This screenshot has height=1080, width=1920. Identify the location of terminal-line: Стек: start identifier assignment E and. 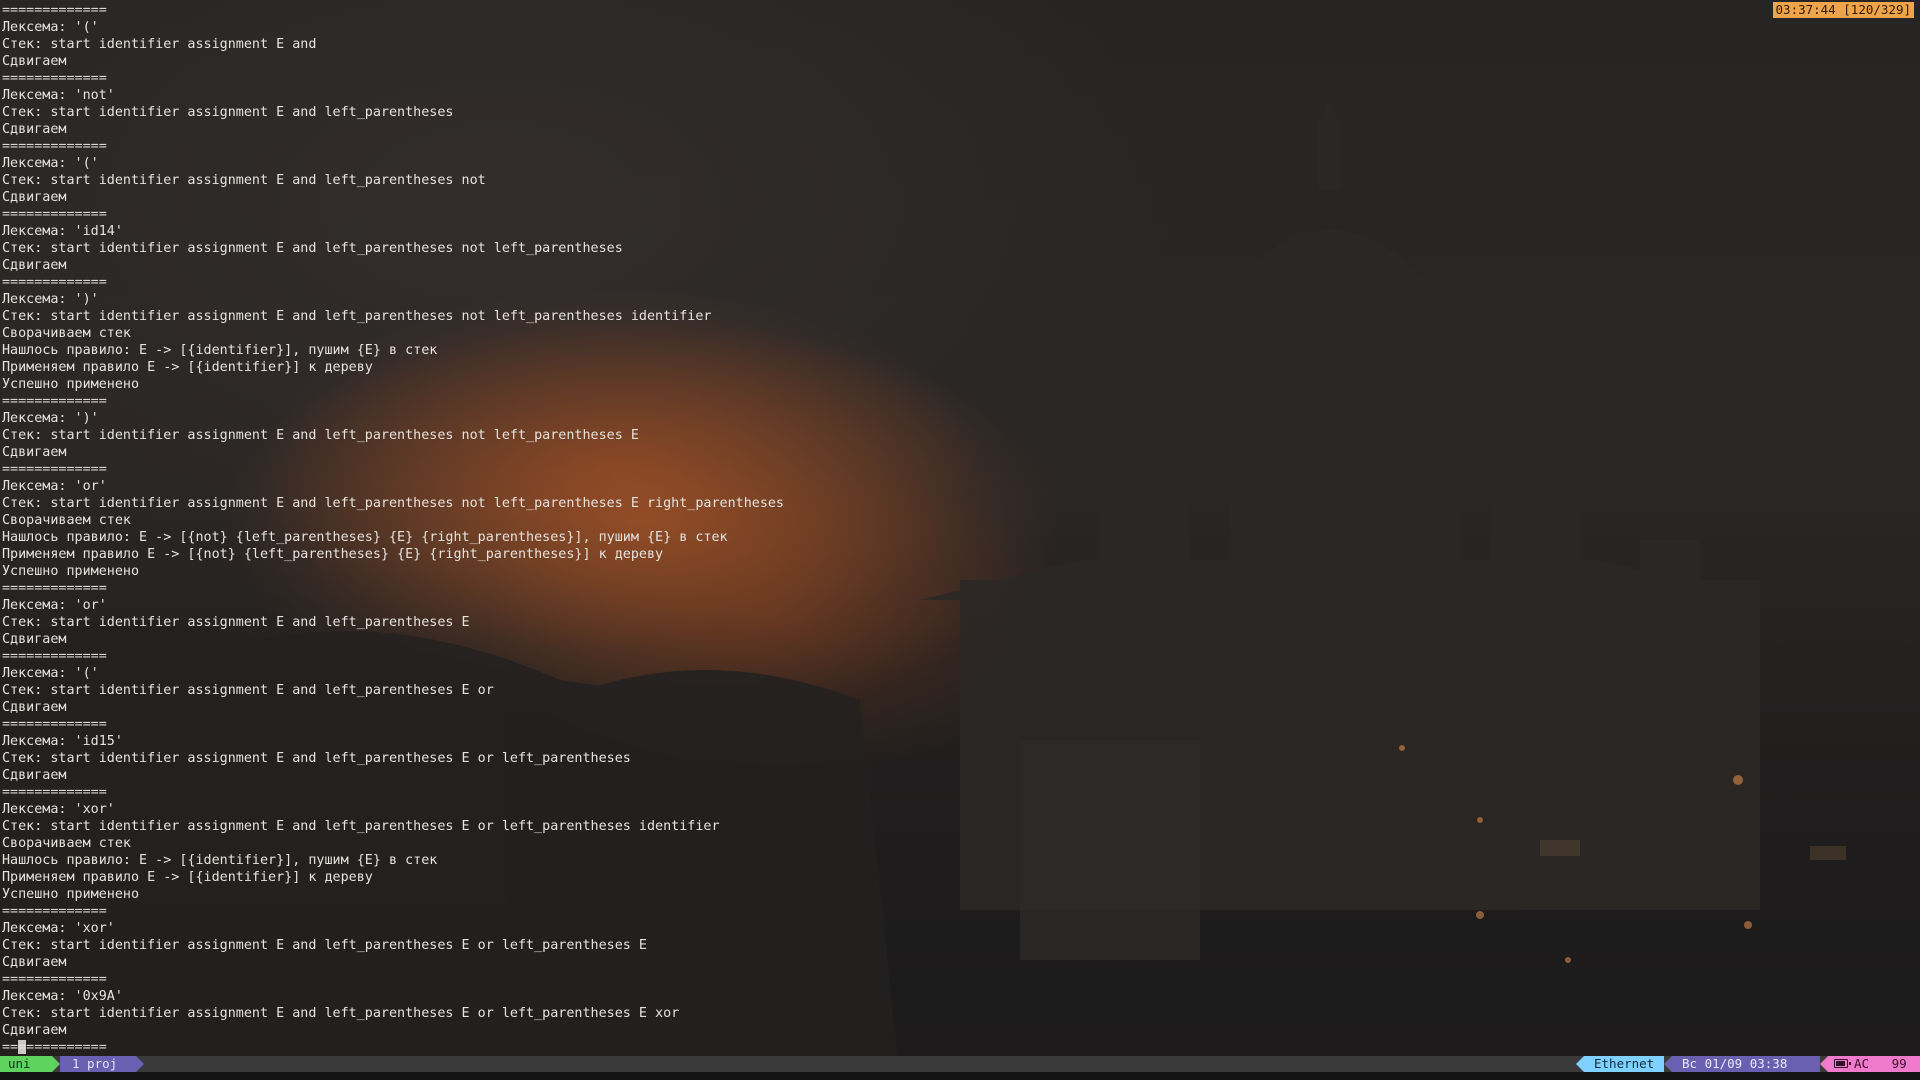
(159, 44).